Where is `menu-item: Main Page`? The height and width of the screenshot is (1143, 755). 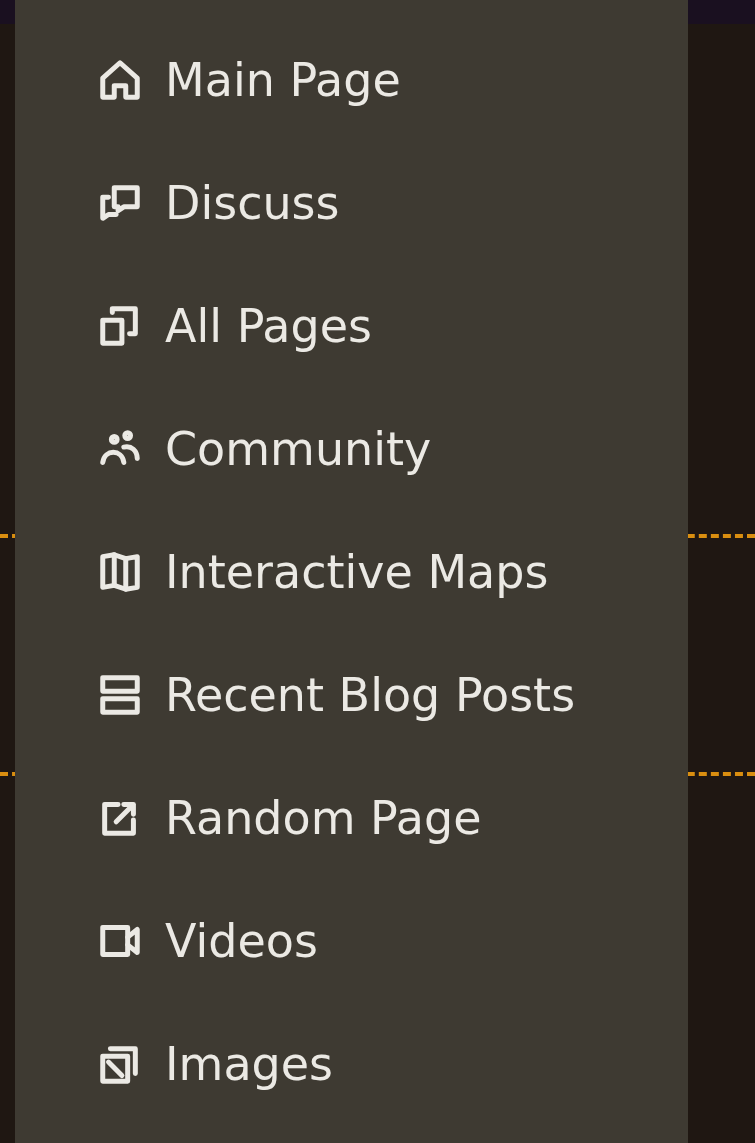 menu-item: Main Page is located at coordinates (208, 79).